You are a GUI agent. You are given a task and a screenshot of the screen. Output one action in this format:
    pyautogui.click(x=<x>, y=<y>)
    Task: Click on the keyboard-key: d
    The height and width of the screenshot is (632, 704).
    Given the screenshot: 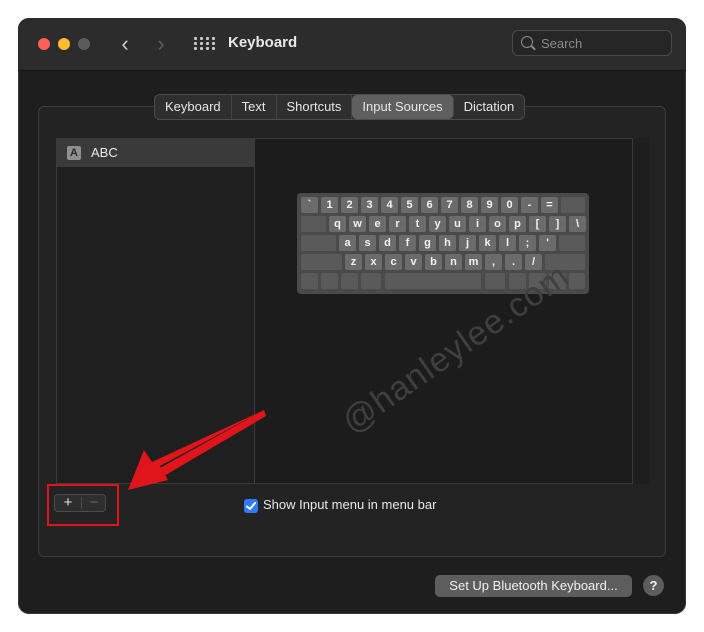 What is the action you would take?
    pyautogui.click(x=387, y=243)
    